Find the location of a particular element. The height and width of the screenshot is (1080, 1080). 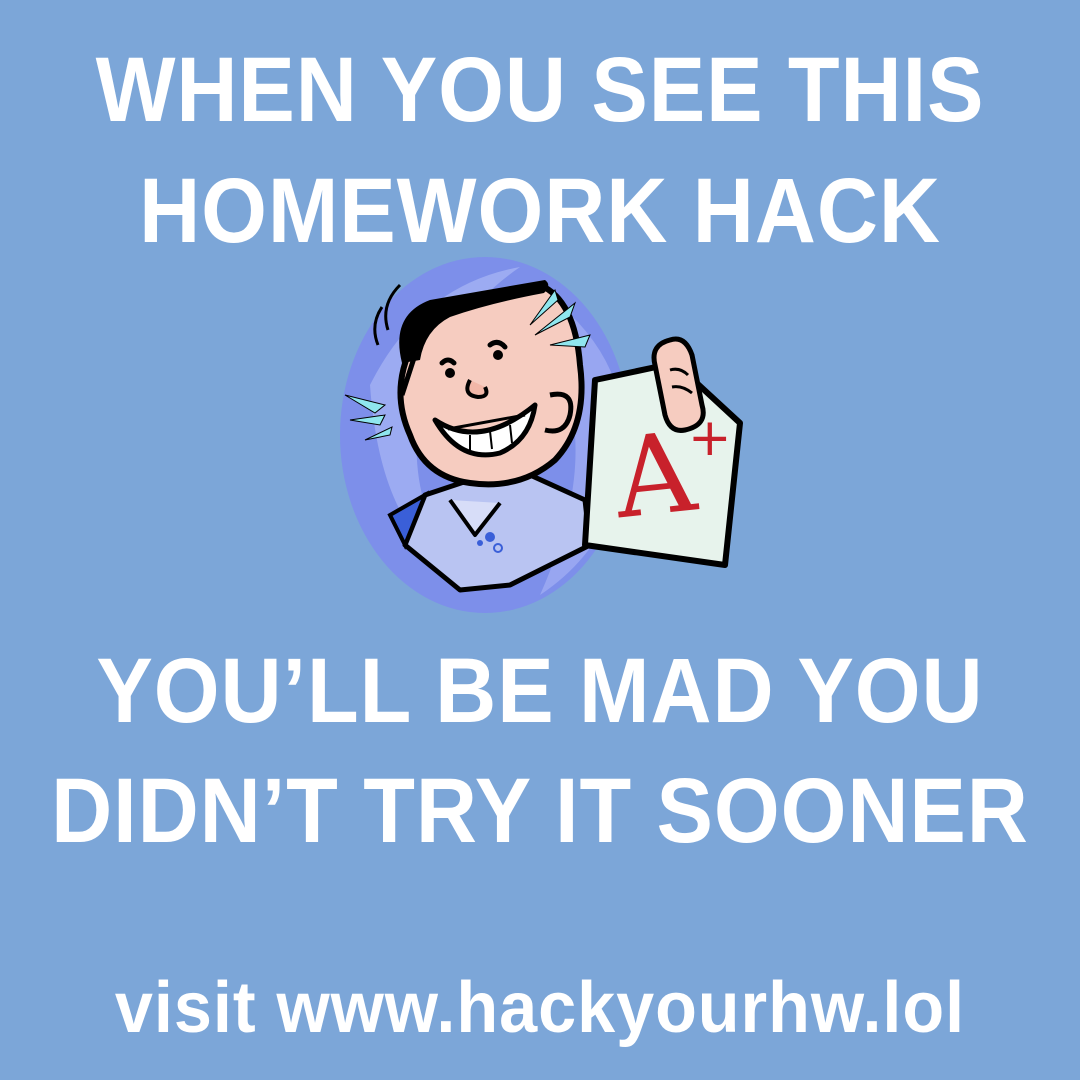

headline-bottom-line-2: DIDN’T TRY IT SOONER is located at coordinates (540, 811).